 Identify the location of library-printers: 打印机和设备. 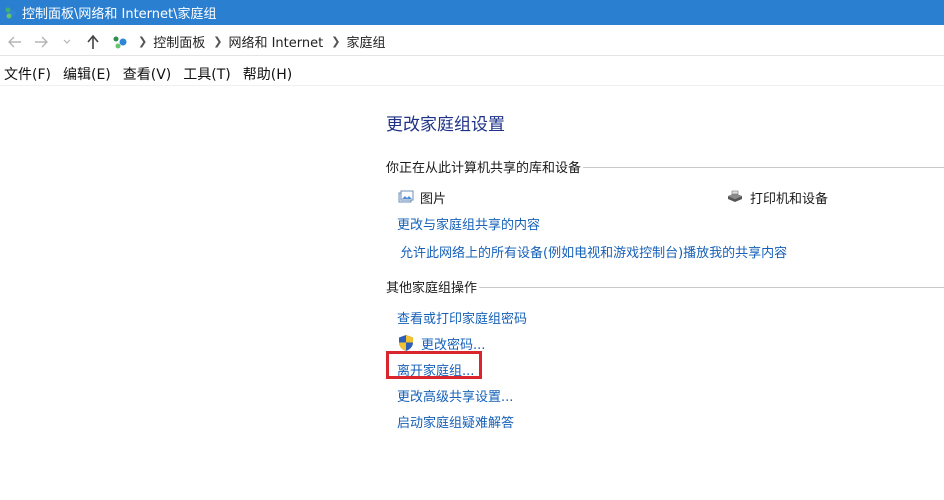
(777, 197).